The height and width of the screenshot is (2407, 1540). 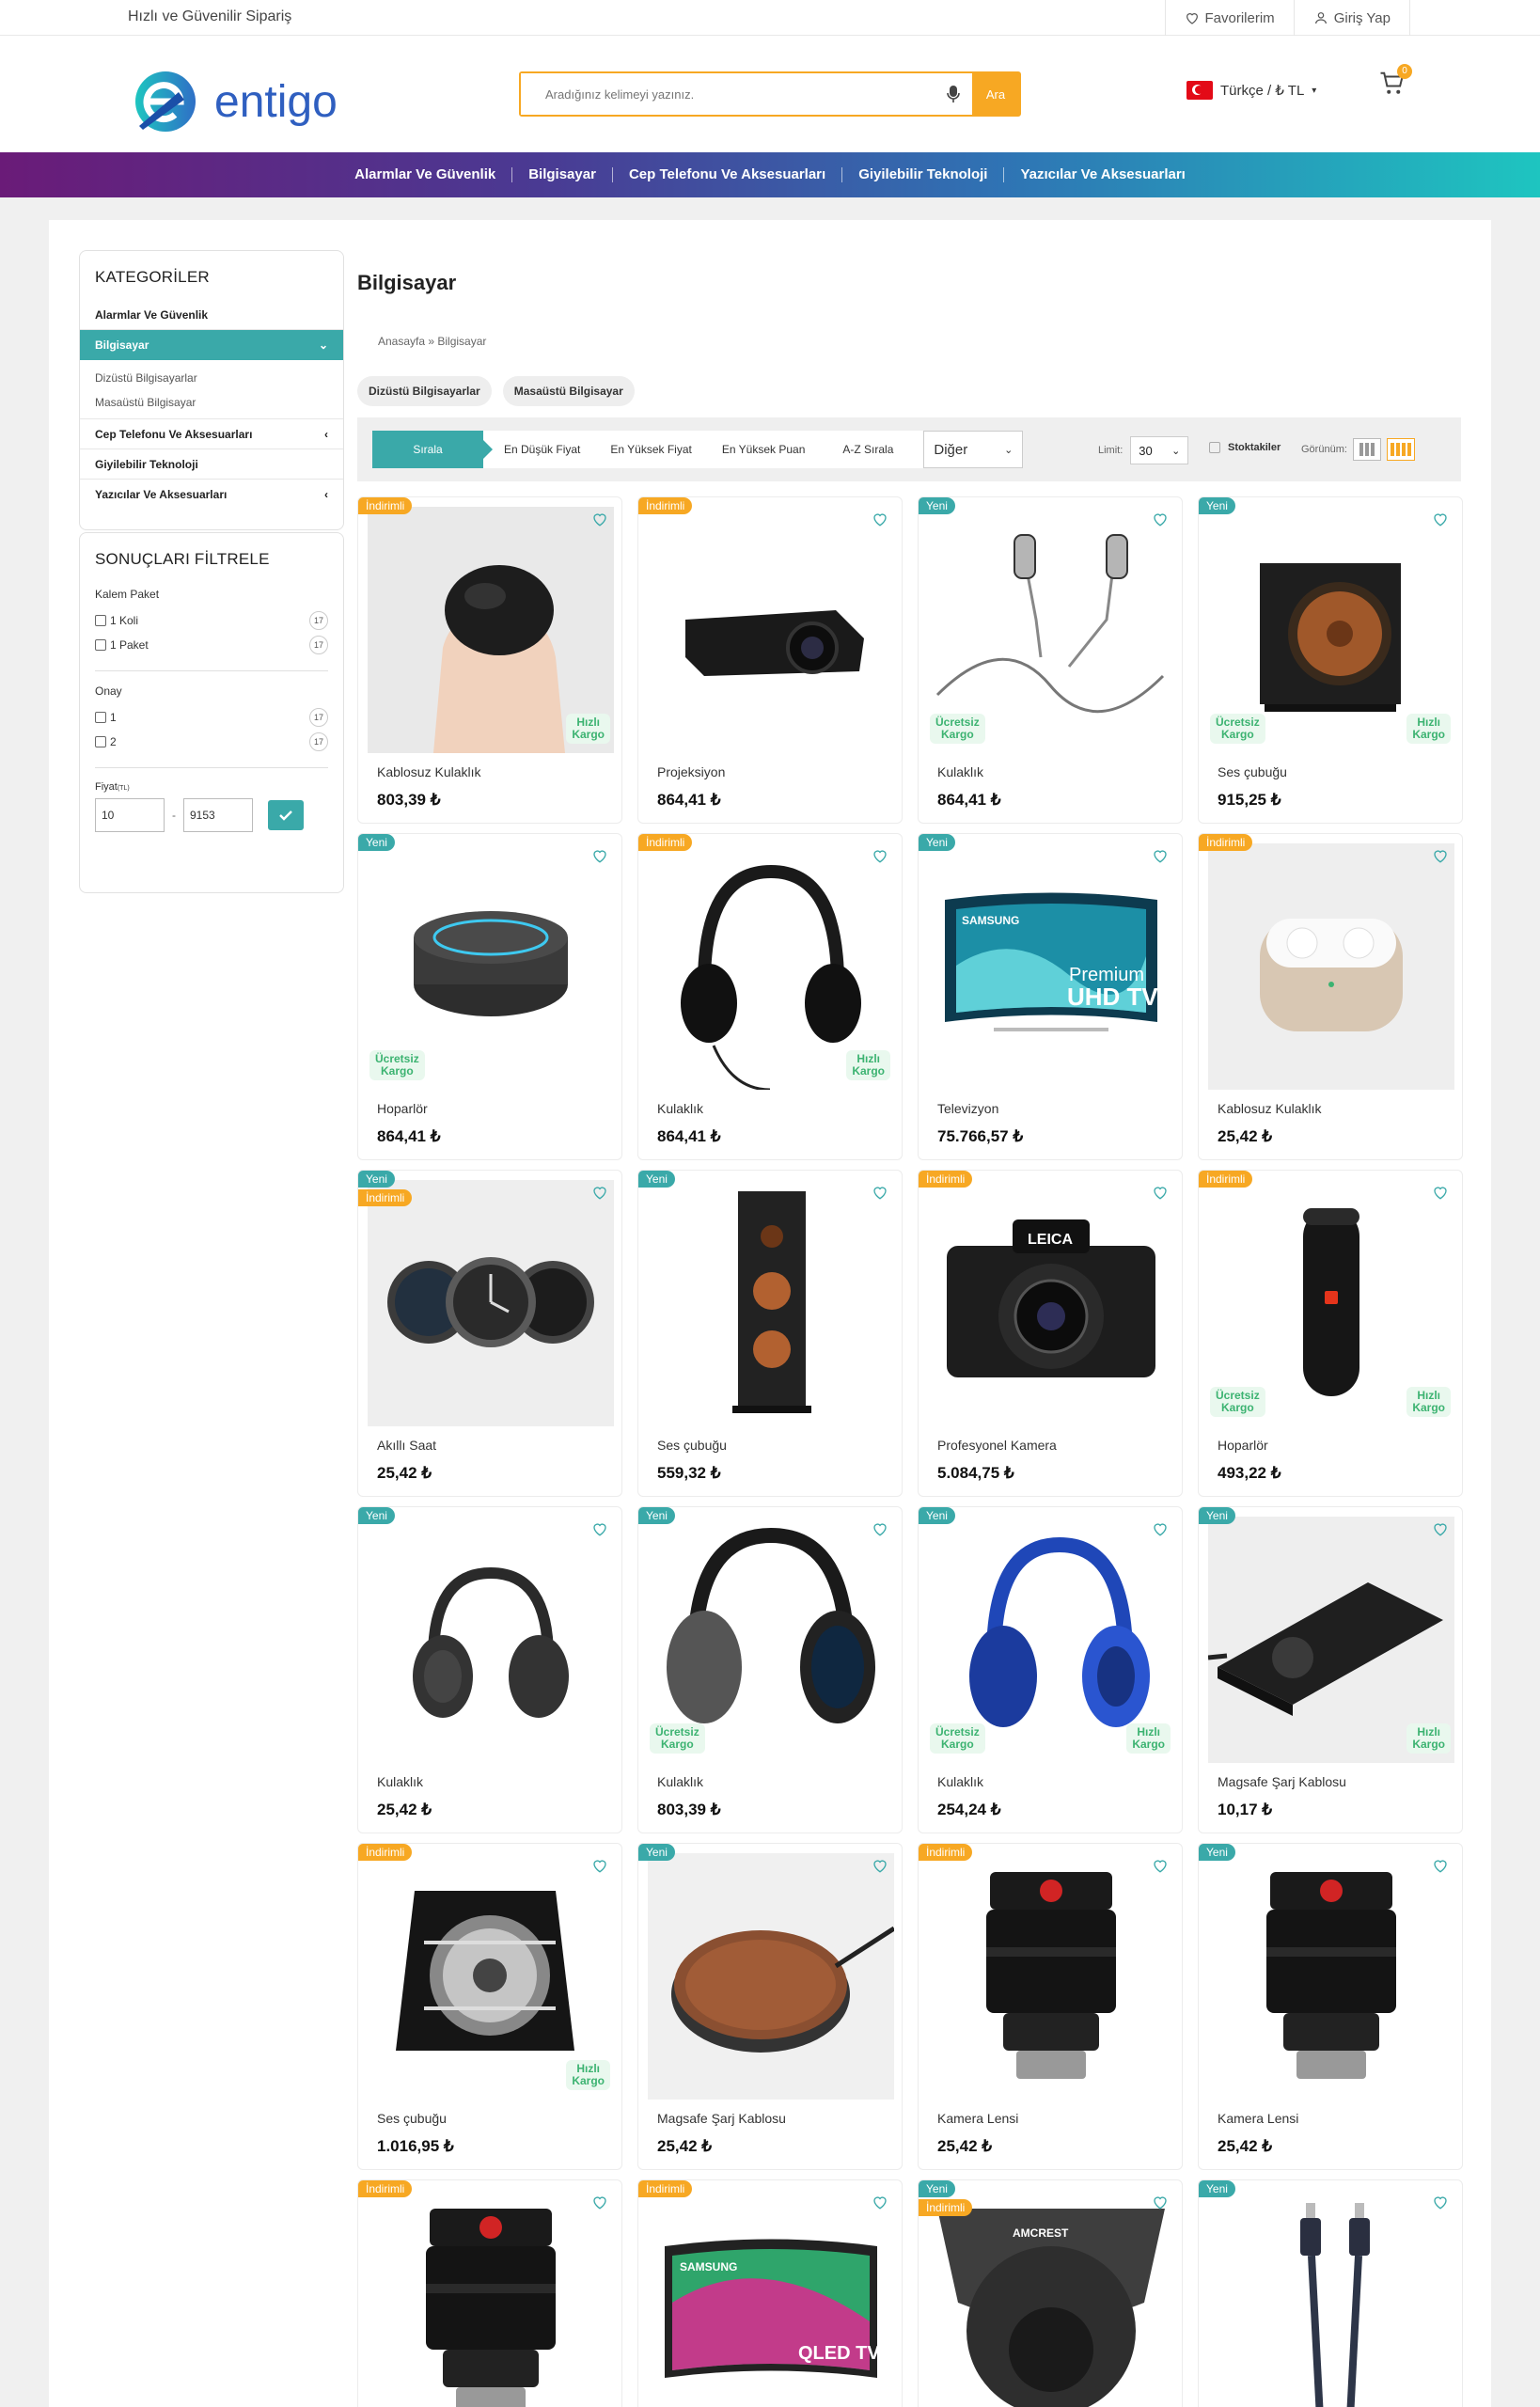 I want to click on product-card: SAMSUNG QLED TV İndirimli, so click(x=770, y=2293).